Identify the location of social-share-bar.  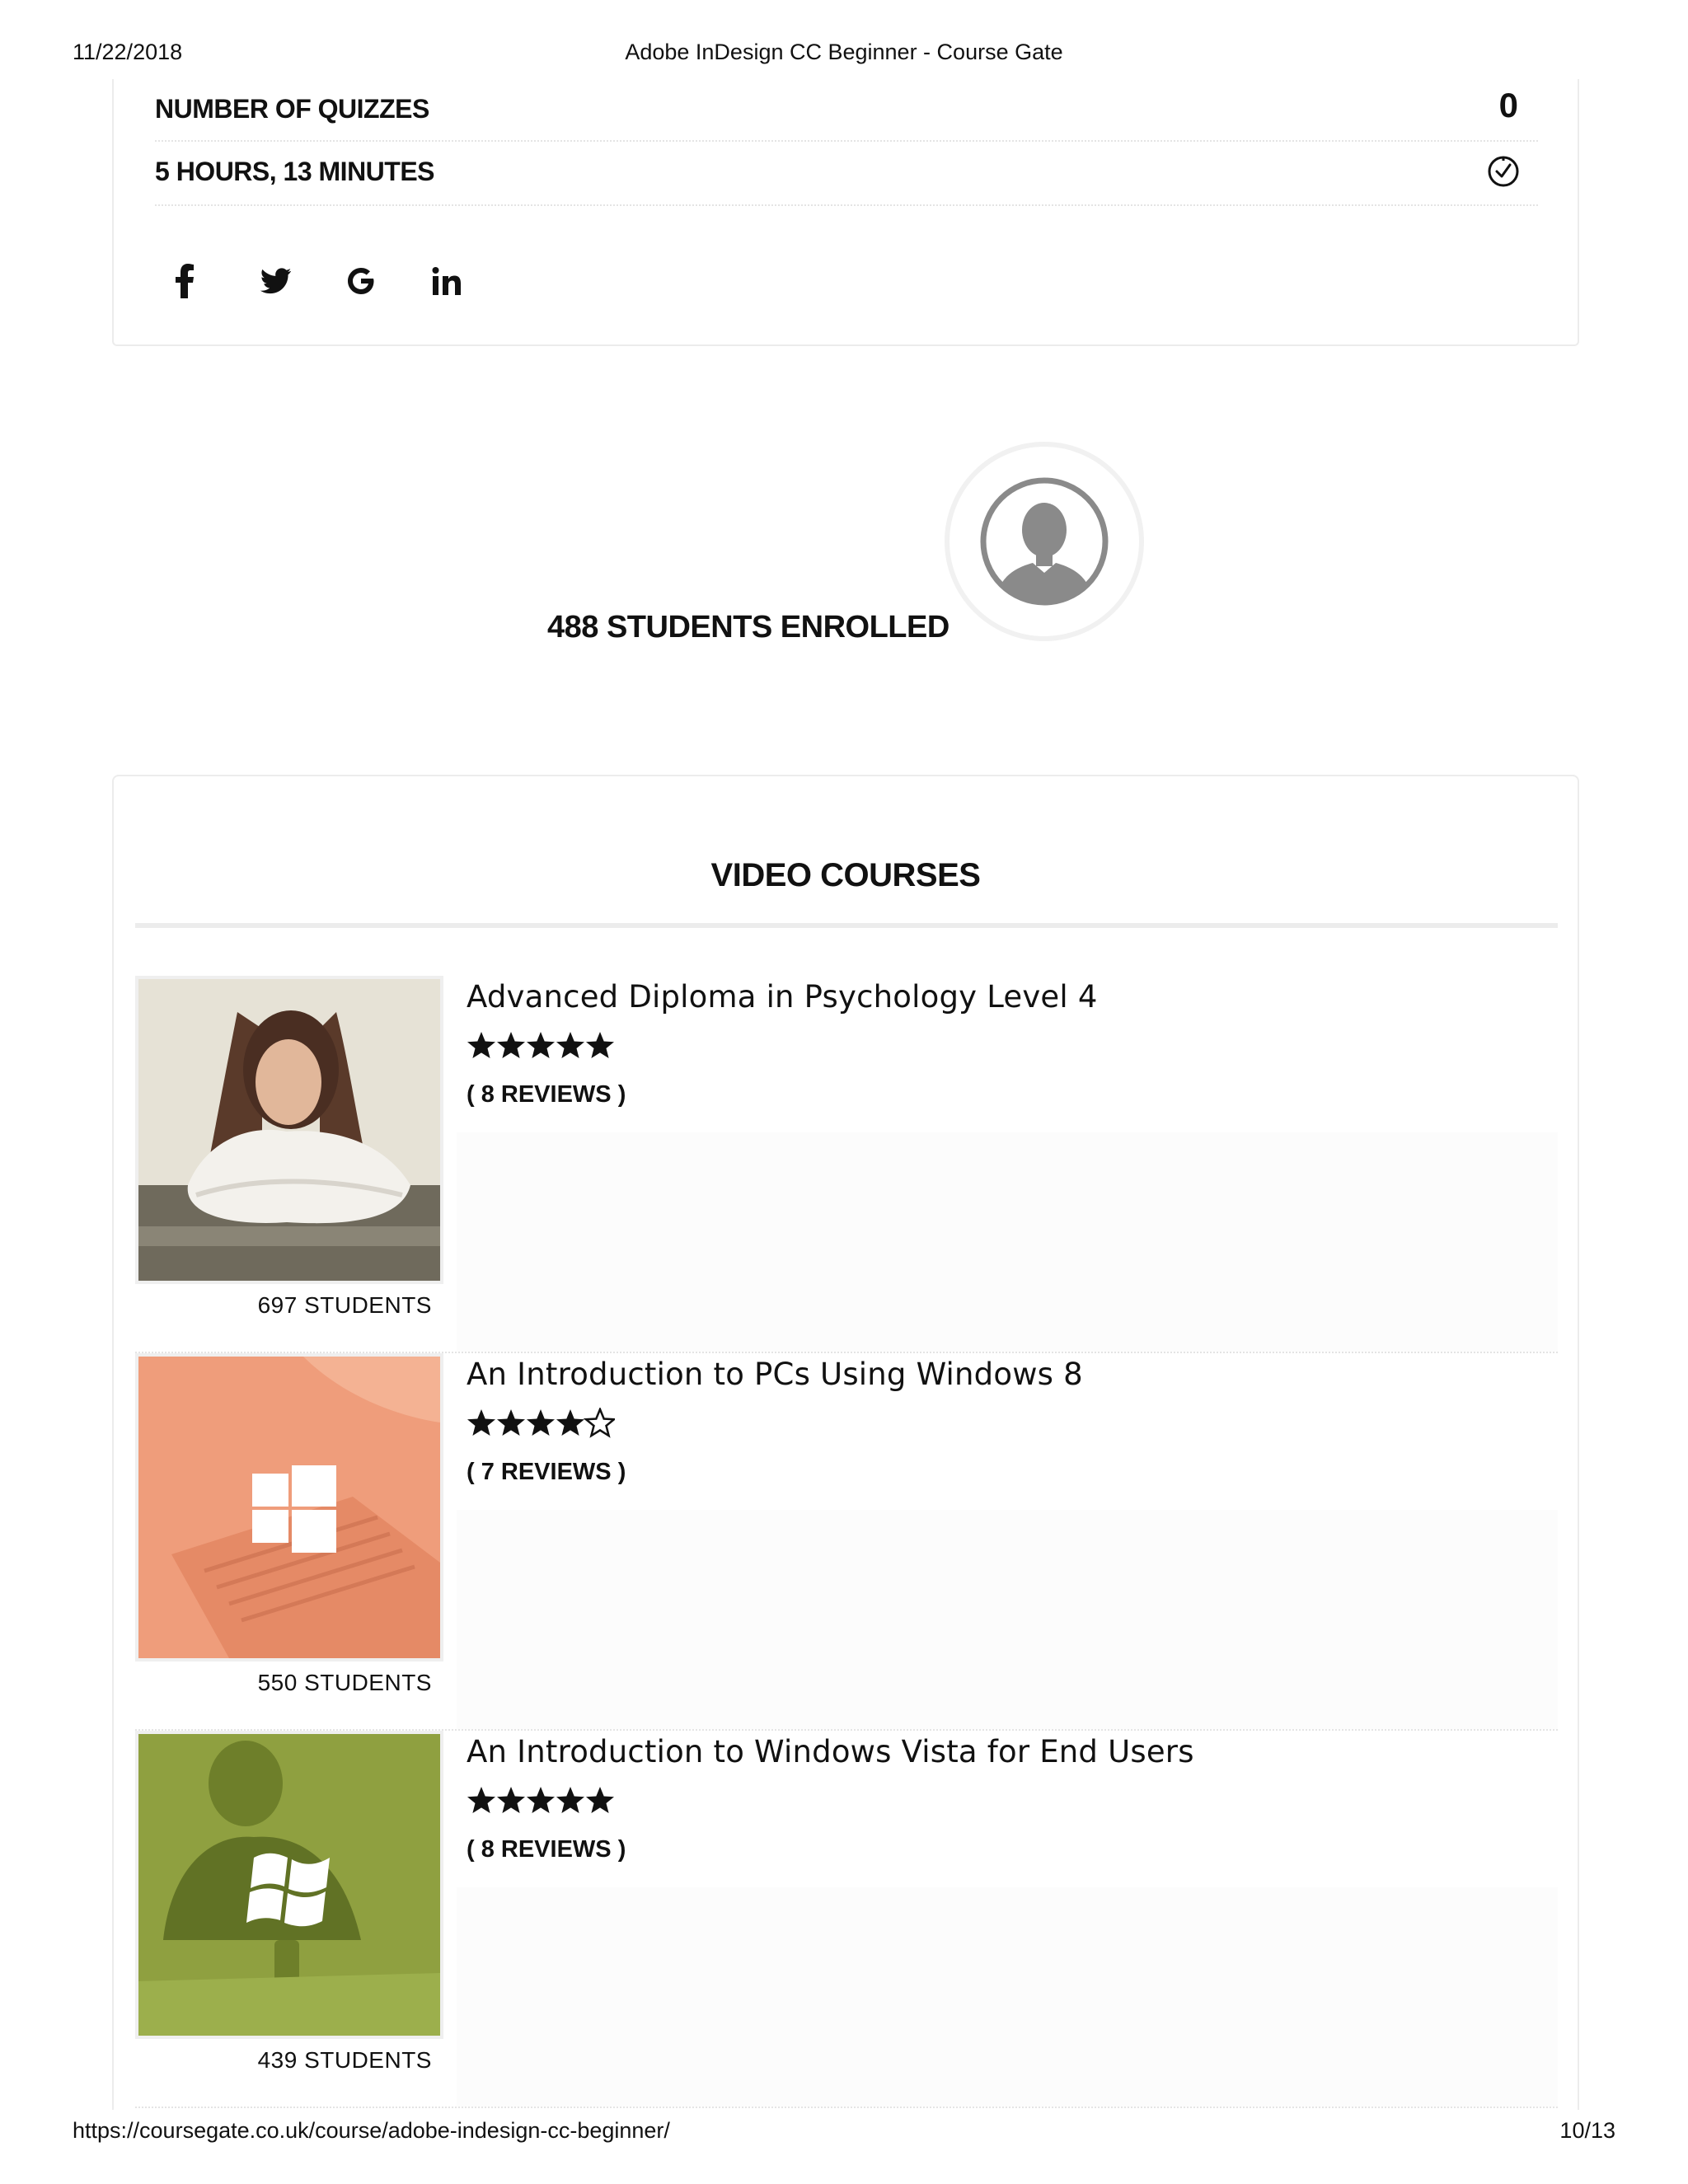
(326, 281).